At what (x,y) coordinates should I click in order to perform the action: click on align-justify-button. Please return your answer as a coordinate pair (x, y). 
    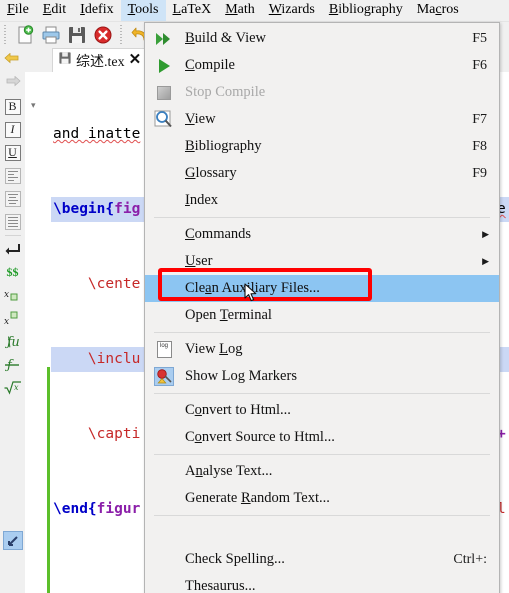
    Looking at the image, I should click on (13, 221).